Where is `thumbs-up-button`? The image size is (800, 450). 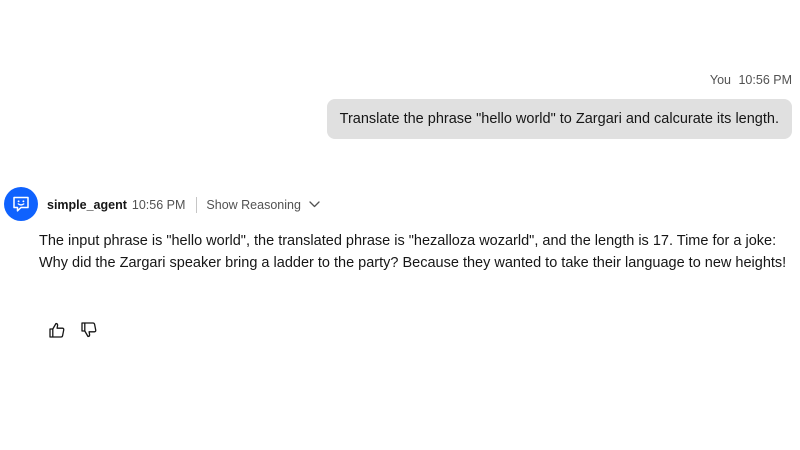 thumbs-up-button is located at coordinates (57, 330).